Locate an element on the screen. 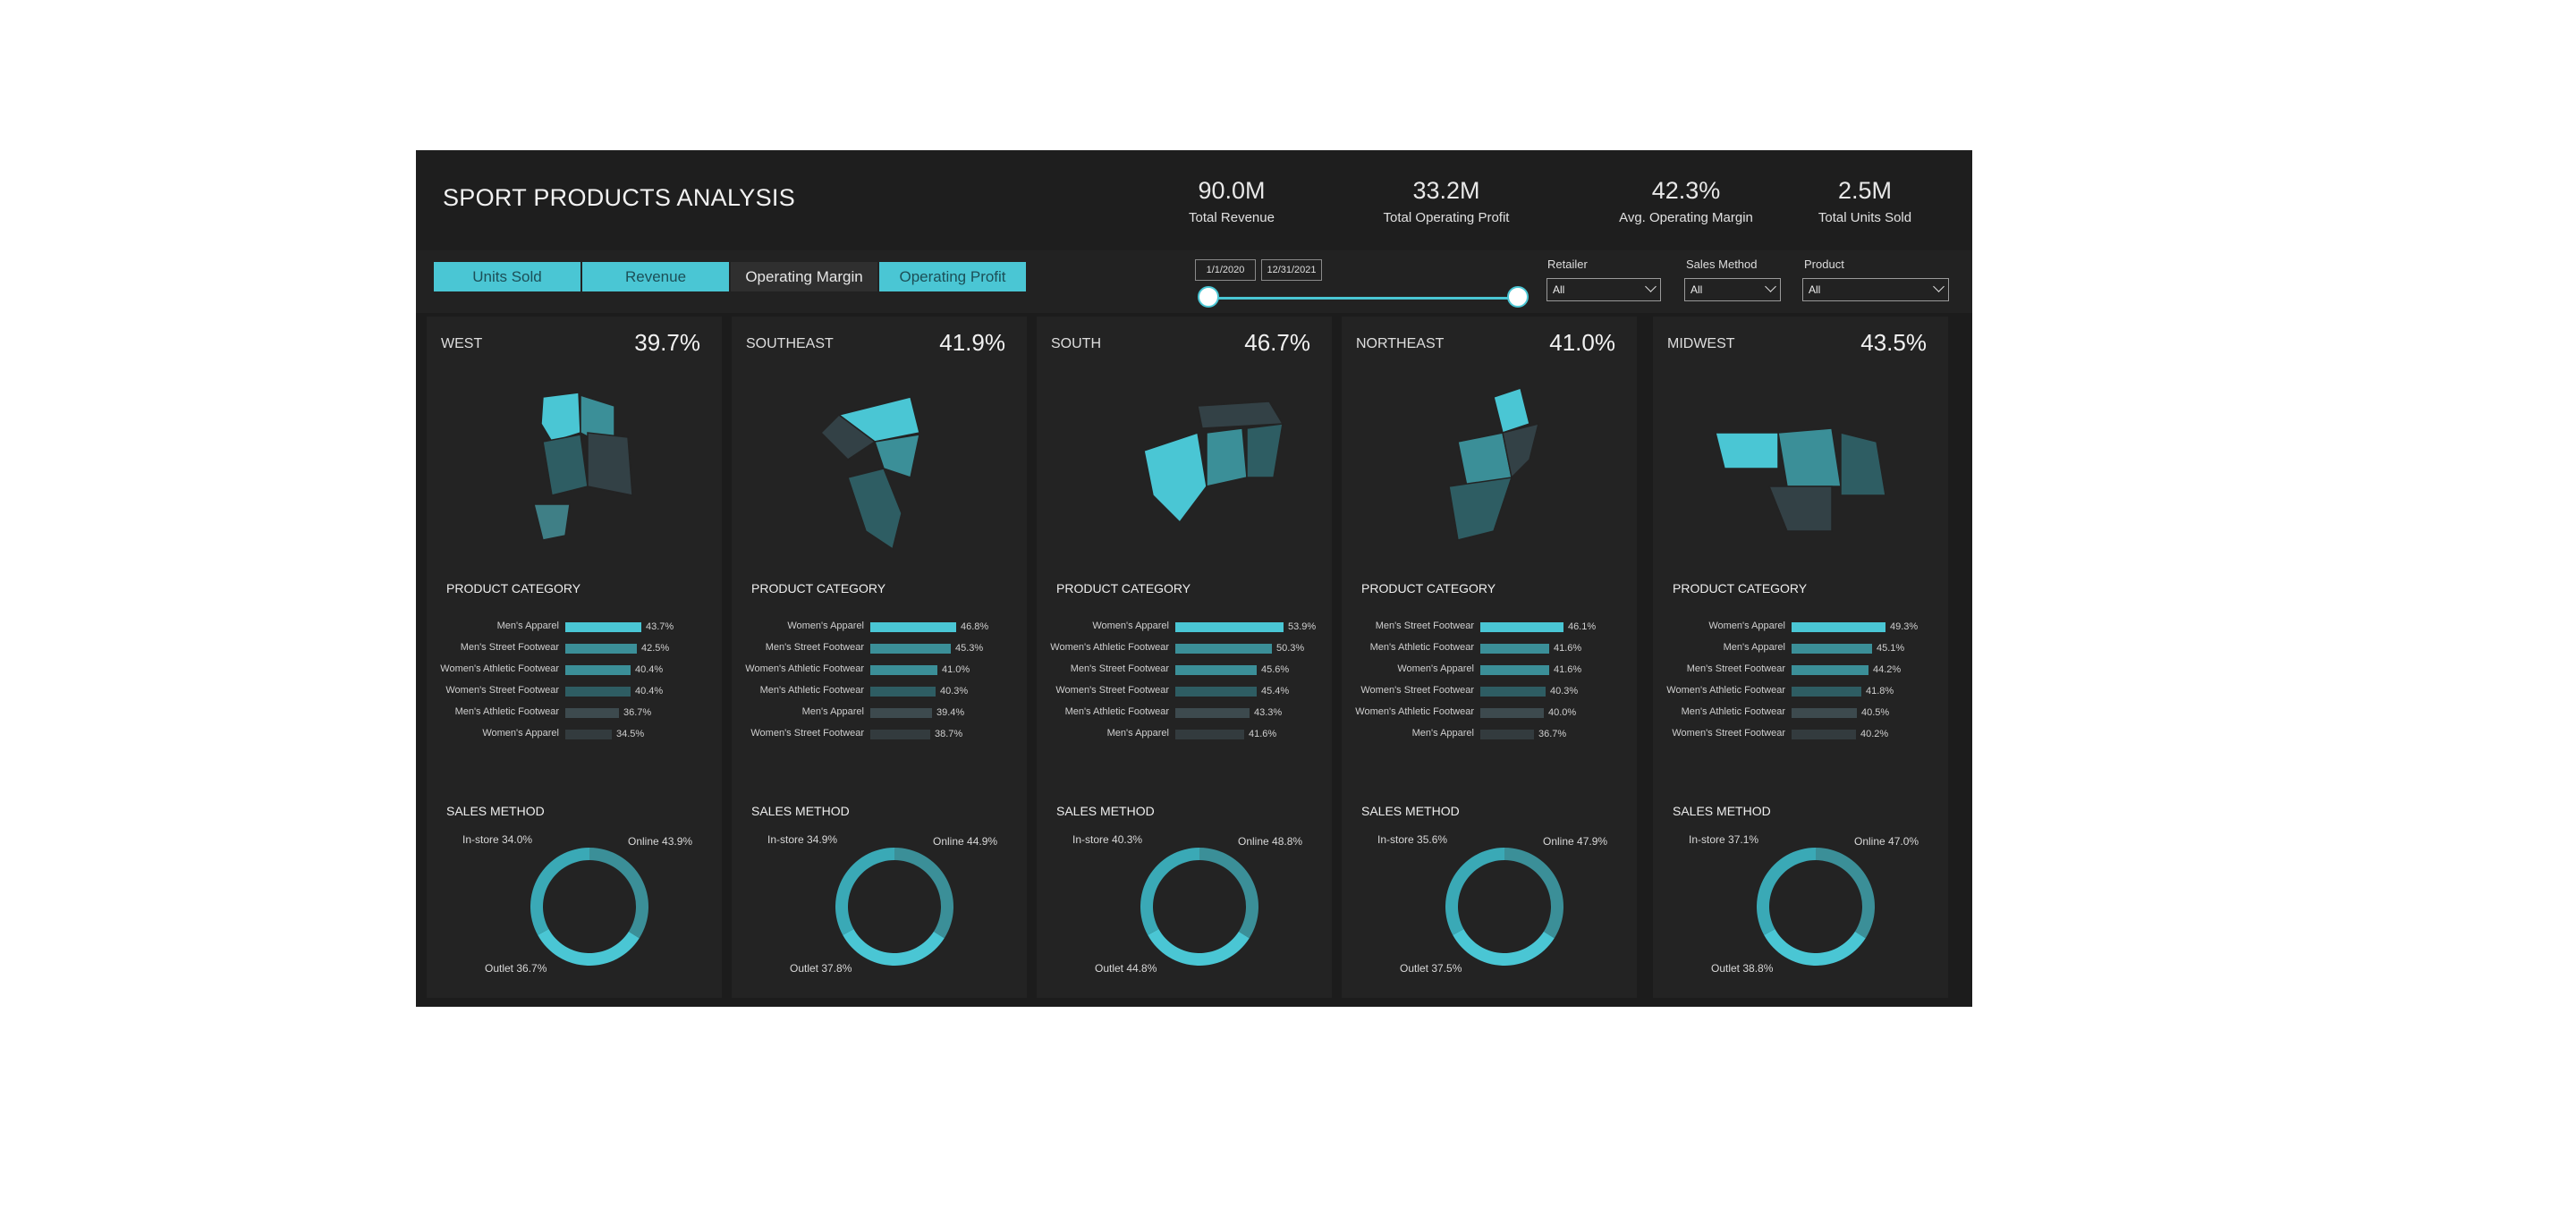  toggle-operating-margin: Operating Margin is located at coordinates (804, 276).